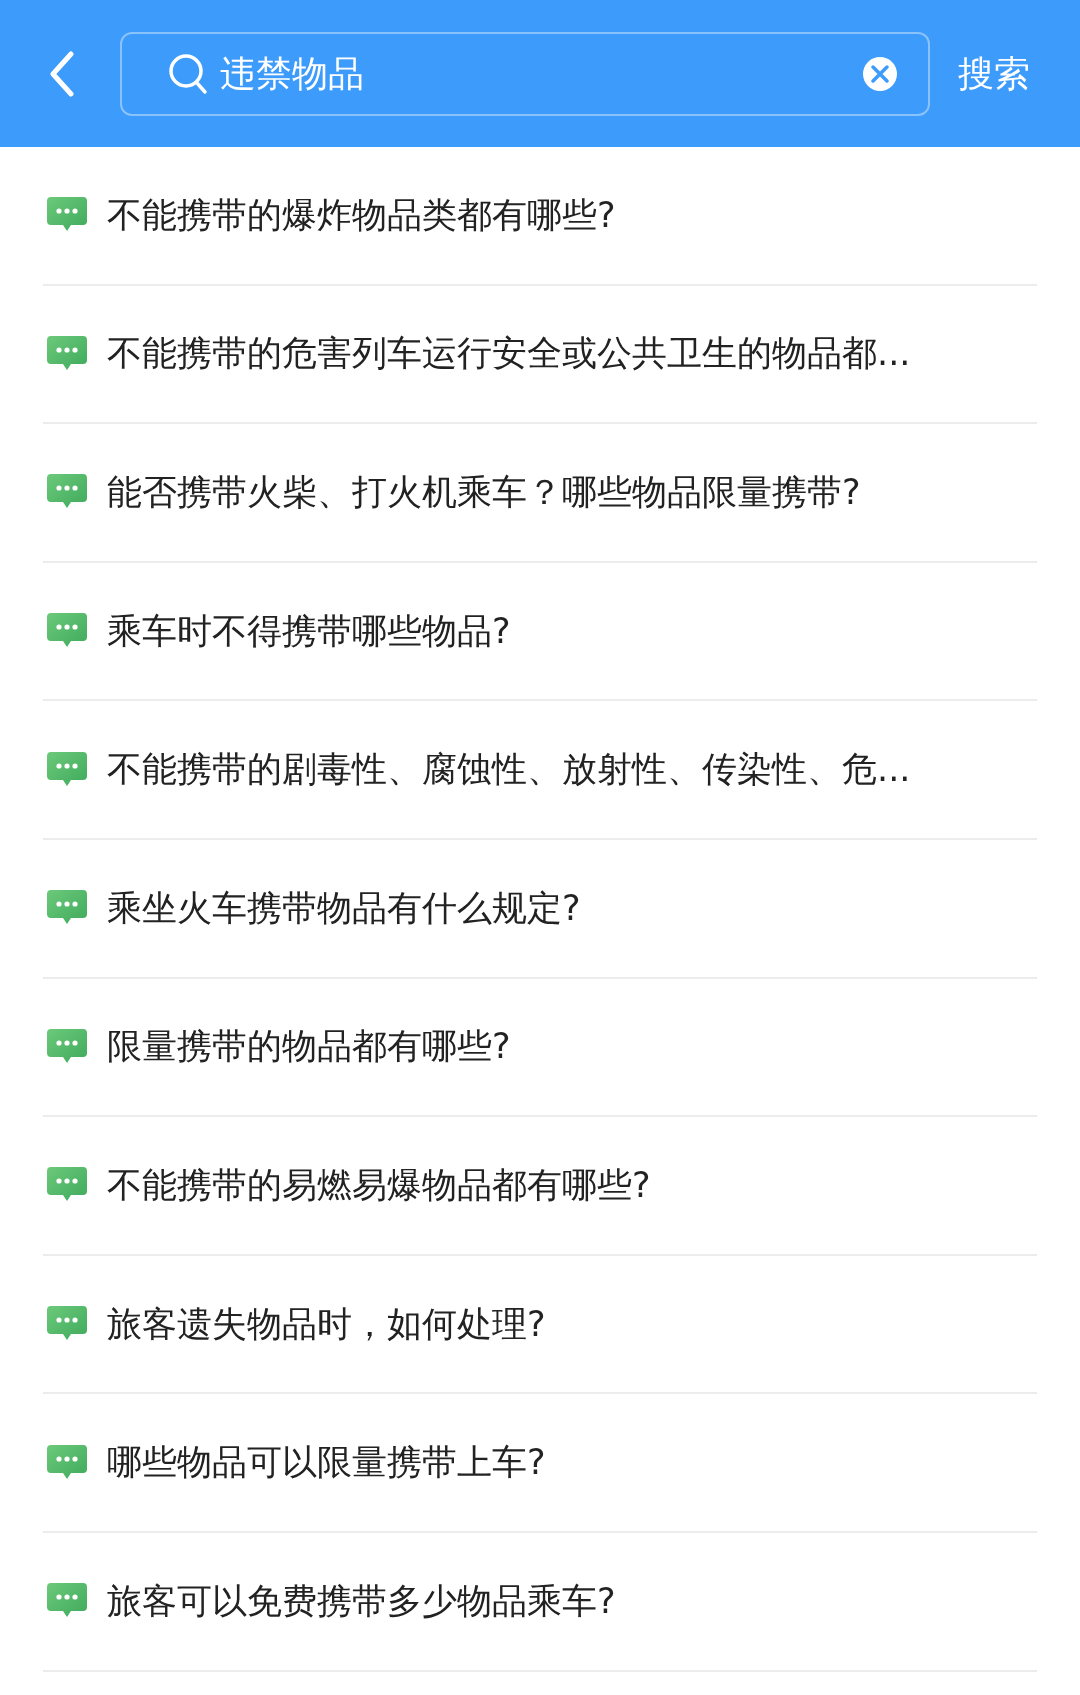 The width and height of the screenshot is (1080, 1695). What do you see at coordinates (309, 1047) in the screenshot?
I see `question-link: 限量携带的物品都有哪些?` at bounding box center [309, 1047].